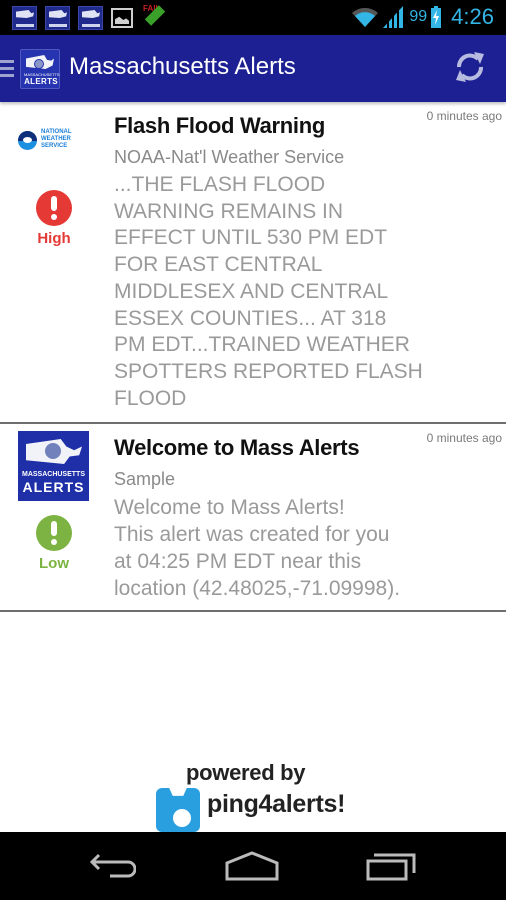  What do you see at coordinates (41, 81) in the screenshot?
I see `app-logo-line2: ALERTS` at bounding box center [41, 81].